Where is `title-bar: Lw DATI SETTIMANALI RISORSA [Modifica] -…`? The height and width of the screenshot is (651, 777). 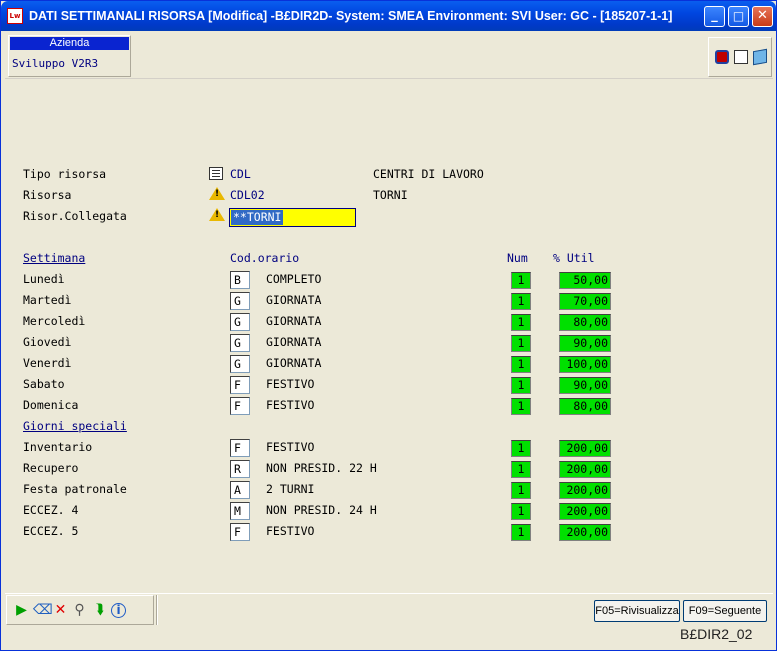
title-bar: Lw DATI SETTIMANALI RISORSA [Modifica] -… is located at coordinates (388, 16).